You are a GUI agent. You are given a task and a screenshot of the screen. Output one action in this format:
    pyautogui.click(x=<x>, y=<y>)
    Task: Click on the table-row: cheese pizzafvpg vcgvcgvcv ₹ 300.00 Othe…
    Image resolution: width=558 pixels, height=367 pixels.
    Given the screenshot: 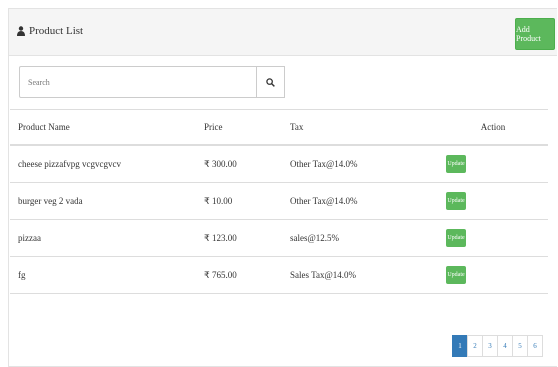 What is the action you would take?
    pyautogui.click(x=279, y=163)
    